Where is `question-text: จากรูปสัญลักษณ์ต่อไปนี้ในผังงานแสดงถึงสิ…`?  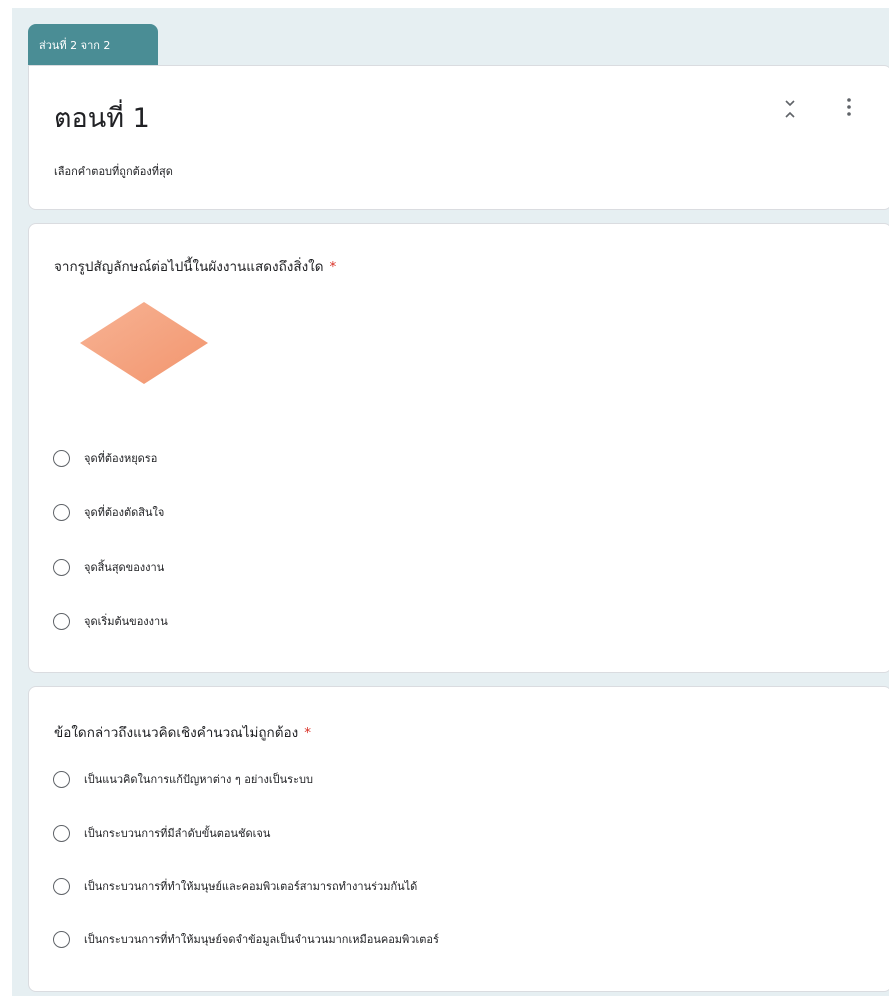
question-text: จากรูปสัญลักษณ์ต่อไปนี้ในผังงานแสดงถึงสิ… is located at coordinates (189, 267).